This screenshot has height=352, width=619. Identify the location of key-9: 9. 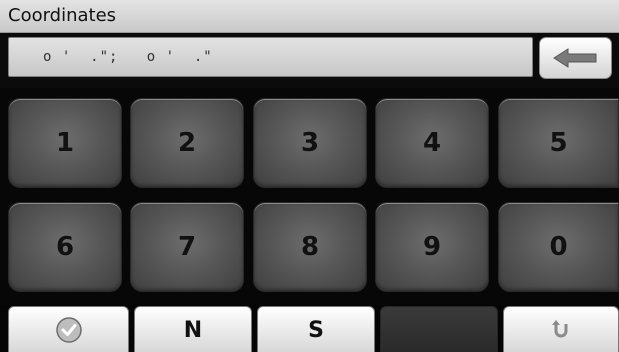
(432, 247).